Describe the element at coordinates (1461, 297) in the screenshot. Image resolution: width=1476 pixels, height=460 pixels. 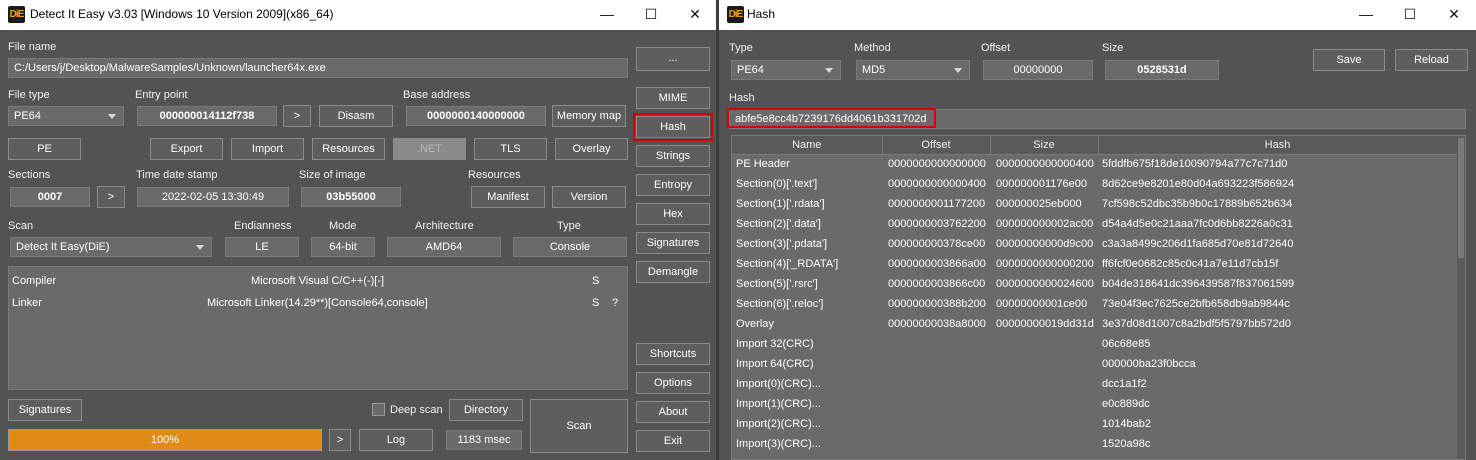
I see `table-scrollbar` at that location.